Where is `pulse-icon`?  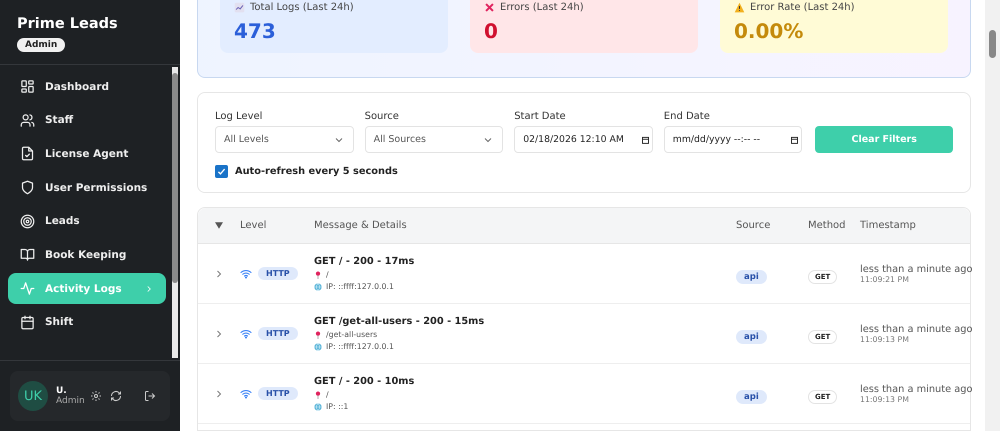
pulse-icon is located at coordinates (27, 288).